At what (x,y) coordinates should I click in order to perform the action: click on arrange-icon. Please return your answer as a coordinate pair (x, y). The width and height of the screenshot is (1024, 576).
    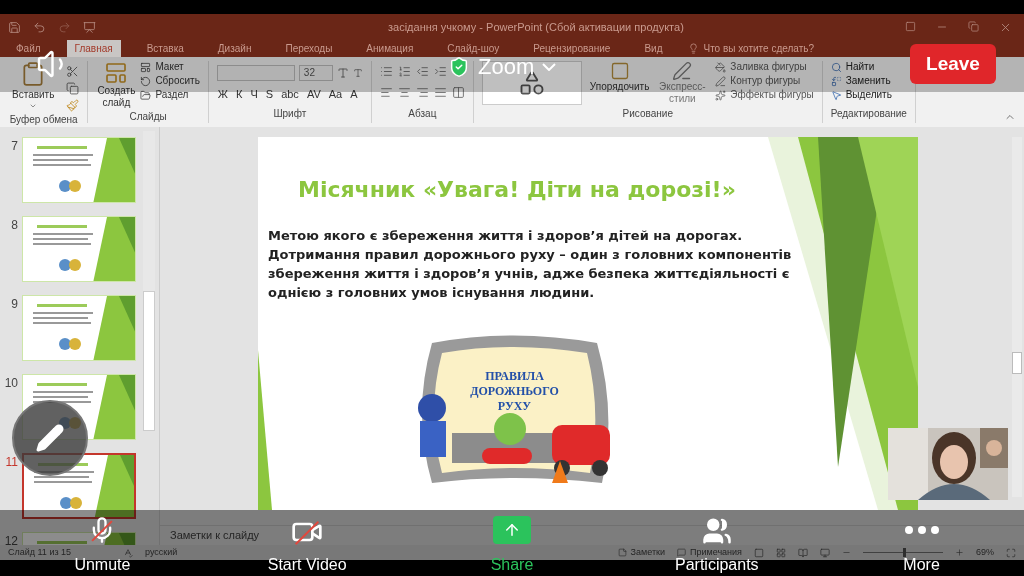
    Looking at the image, I should click on (619, 71).